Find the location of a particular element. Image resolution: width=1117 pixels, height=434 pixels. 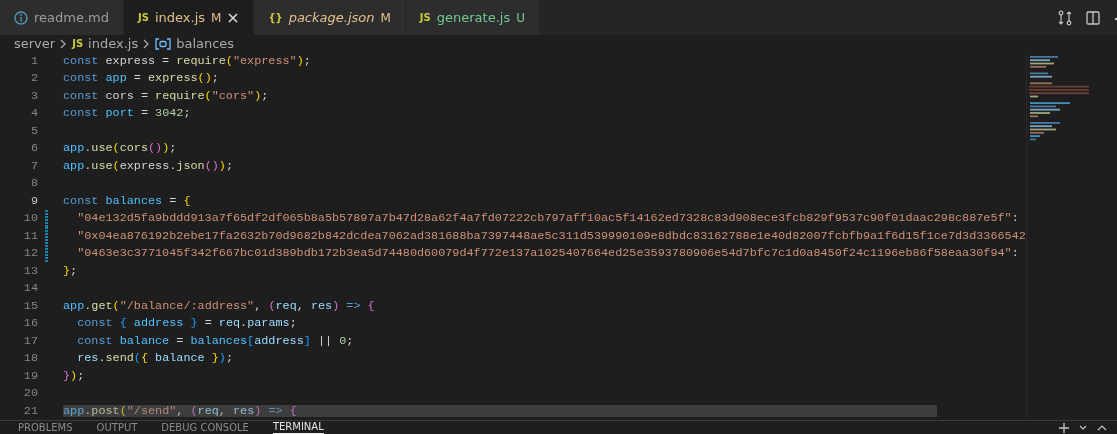

line-number: 16 is located at coordinates (30, 323).